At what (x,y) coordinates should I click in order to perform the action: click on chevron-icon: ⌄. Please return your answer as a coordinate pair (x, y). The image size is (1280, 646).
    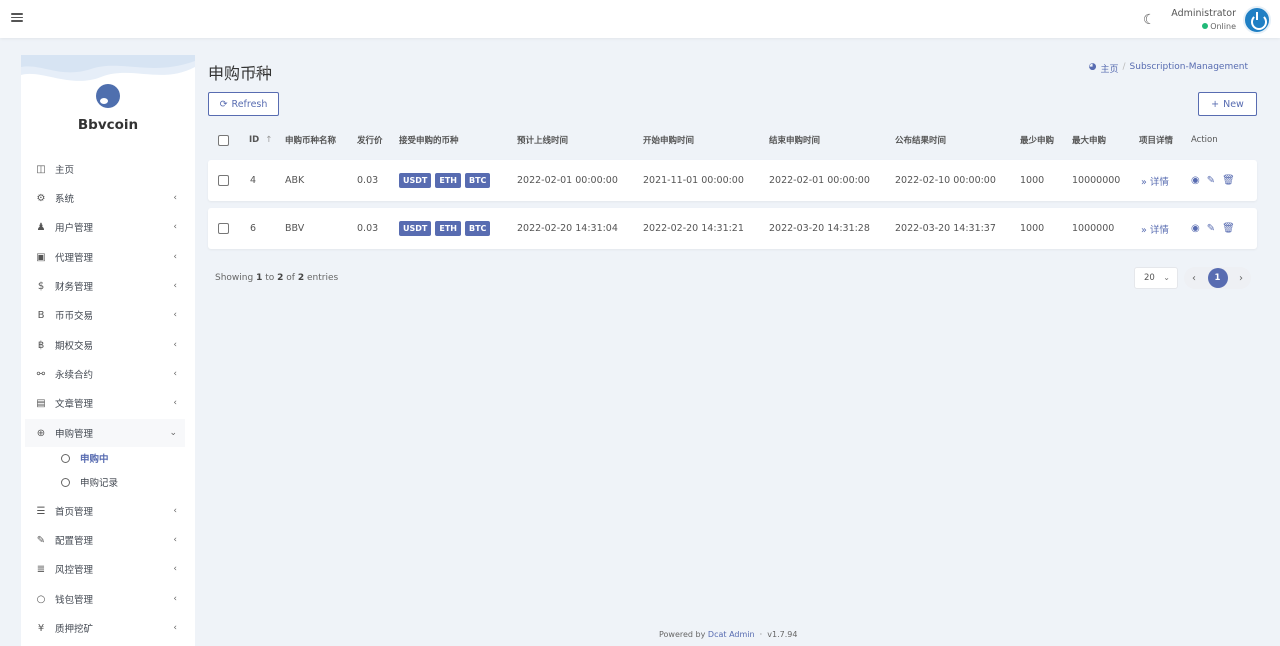
    Looking at the image, I should click on (173, 433).